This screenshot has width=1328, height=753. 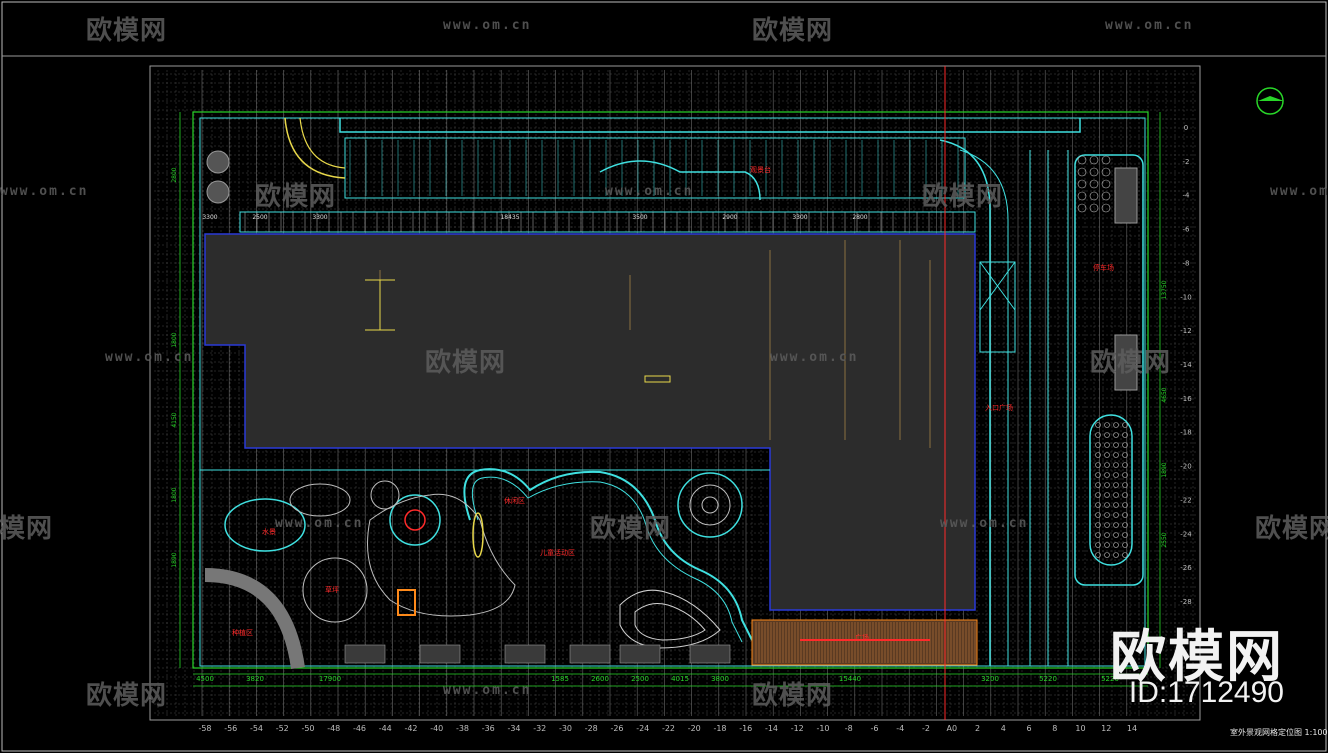 What do you see at coordinates (332, 589) in the screenshot?
I see `zone-label: 草坪` at bounding box center [332, 589].